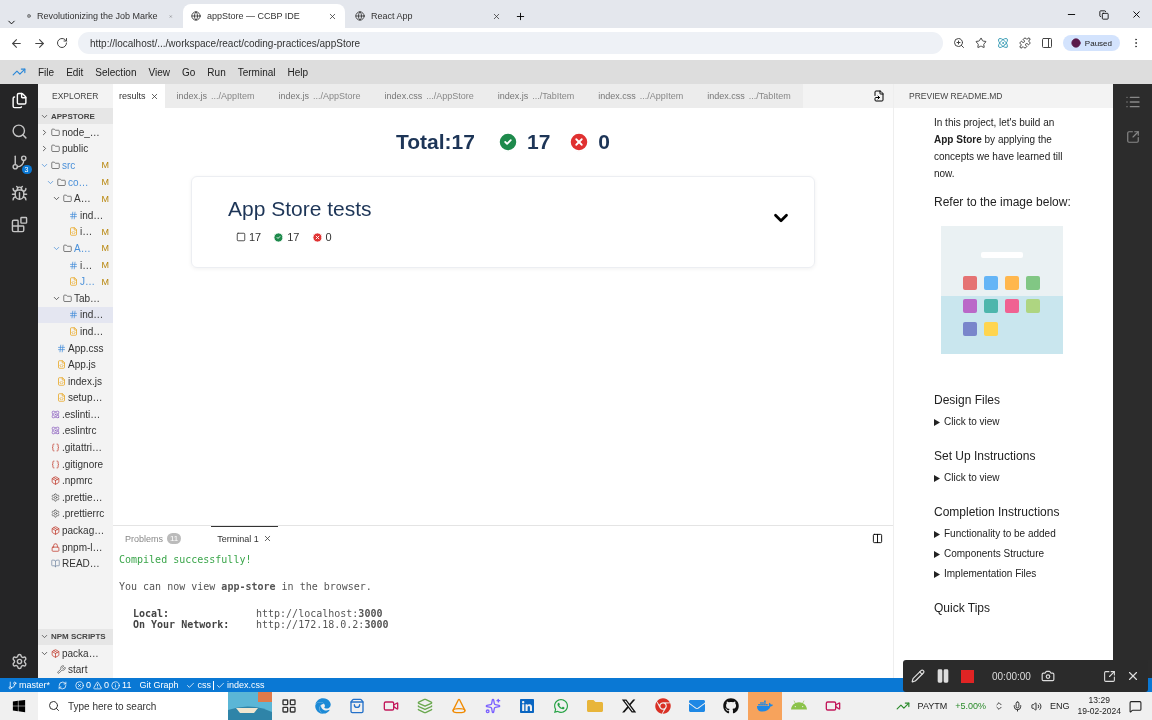 This screenshot has height=720, width=1152. Describe the element at coordinates (153, 538) in the screenshot. I see `panel-tab: Problems 11` at that location.